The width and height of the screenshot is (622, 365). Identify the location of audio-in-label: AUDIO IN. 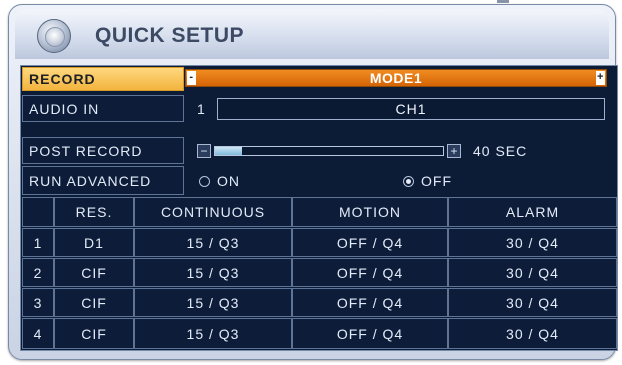
(103, 108).